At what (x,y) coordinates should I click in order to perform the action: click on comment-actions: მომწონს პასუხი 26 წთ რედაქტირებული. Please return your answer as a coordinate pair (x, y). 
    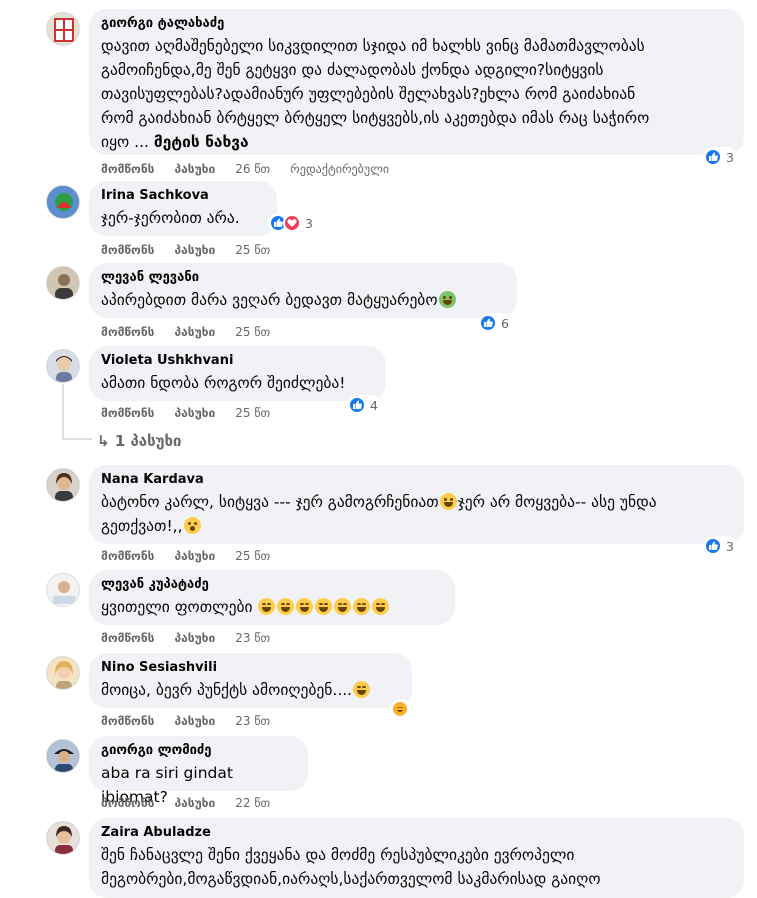
    Looking at the image, I should click on (255, 169).